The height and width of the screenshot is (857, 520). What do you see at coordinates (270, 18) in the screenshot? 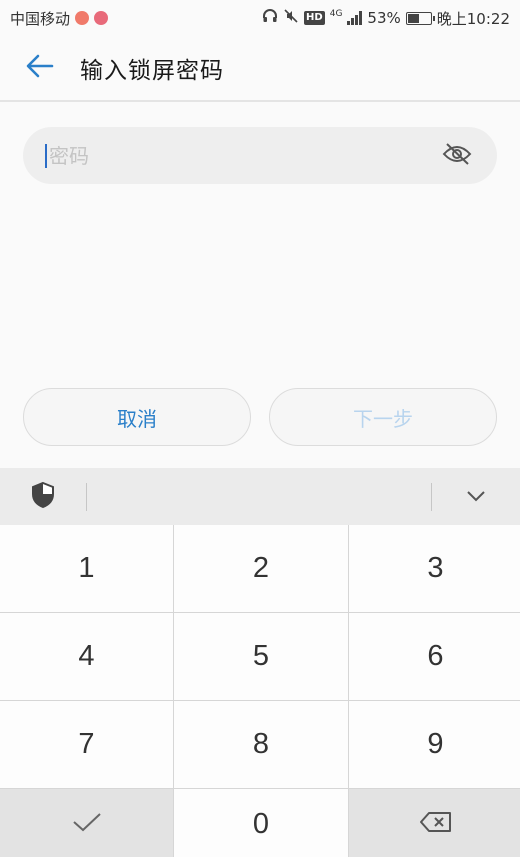
I see `headphones-icon` at bounding box center [270, 18].